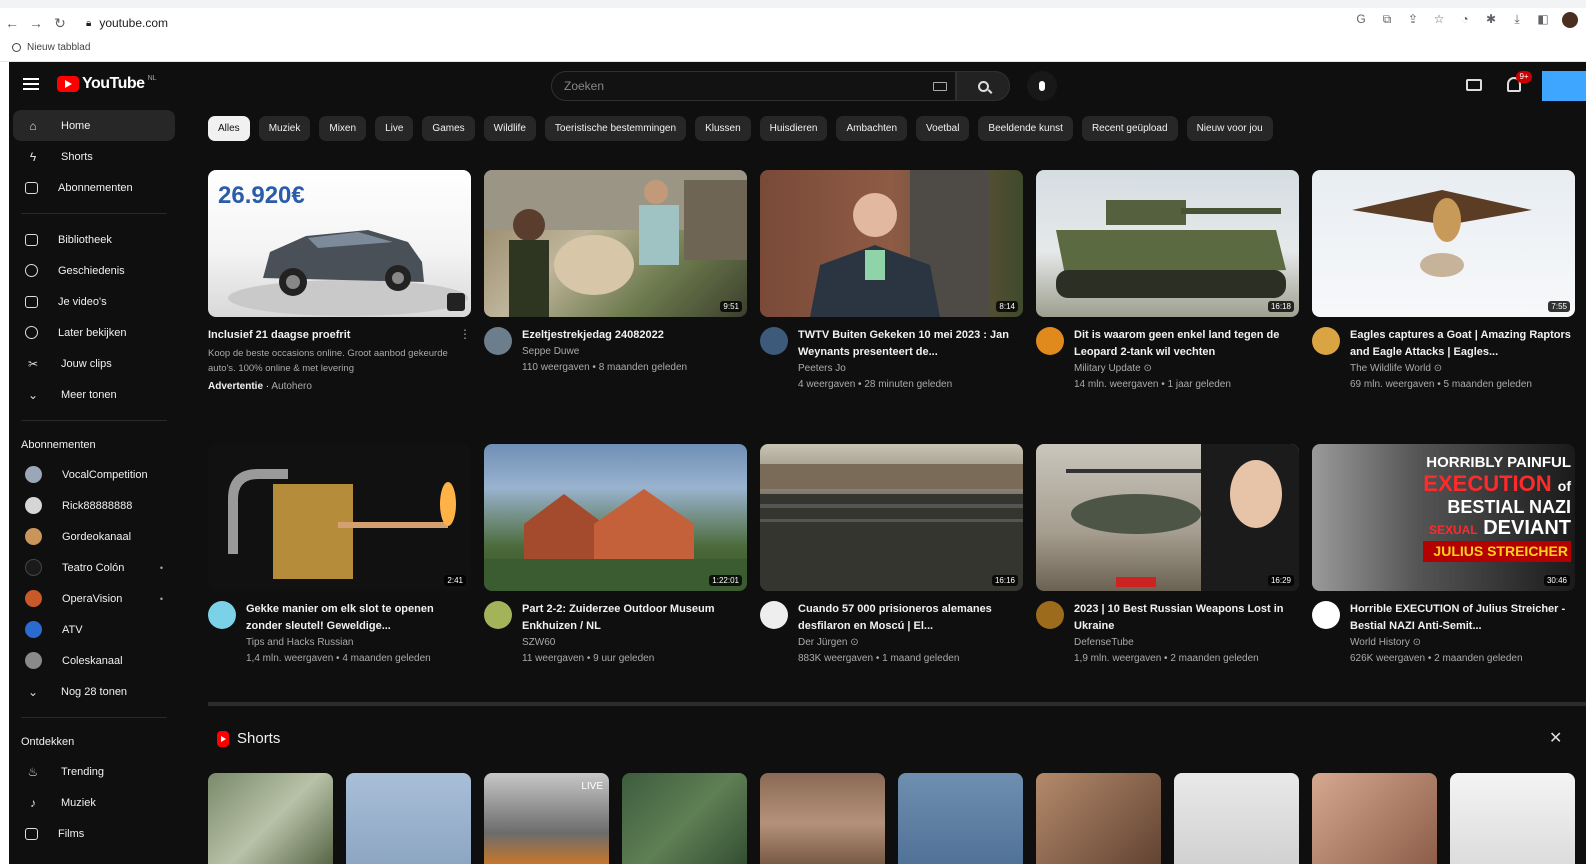 The height and width of the screenshot is (864, 1586). Describe the element at coordinates (94, 833) in the screenshot. I see `sidebar-item-films: Films` at that location.